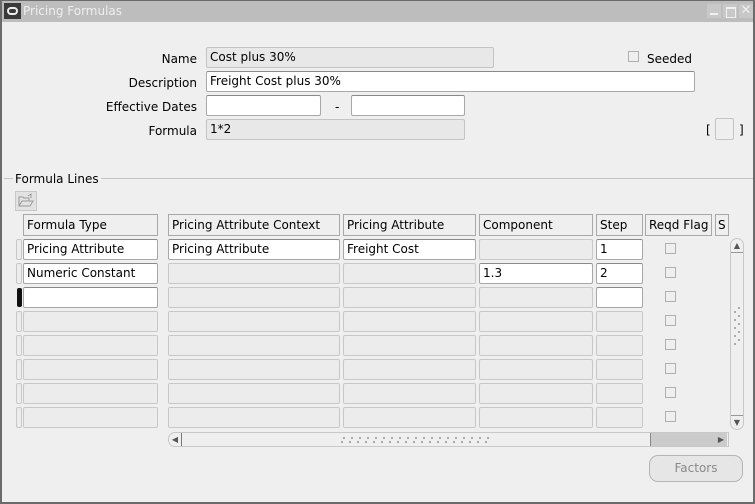  Describe the element at coordinates (619, 225) in the screenshot. I see `column-header-step: Step` at that location.